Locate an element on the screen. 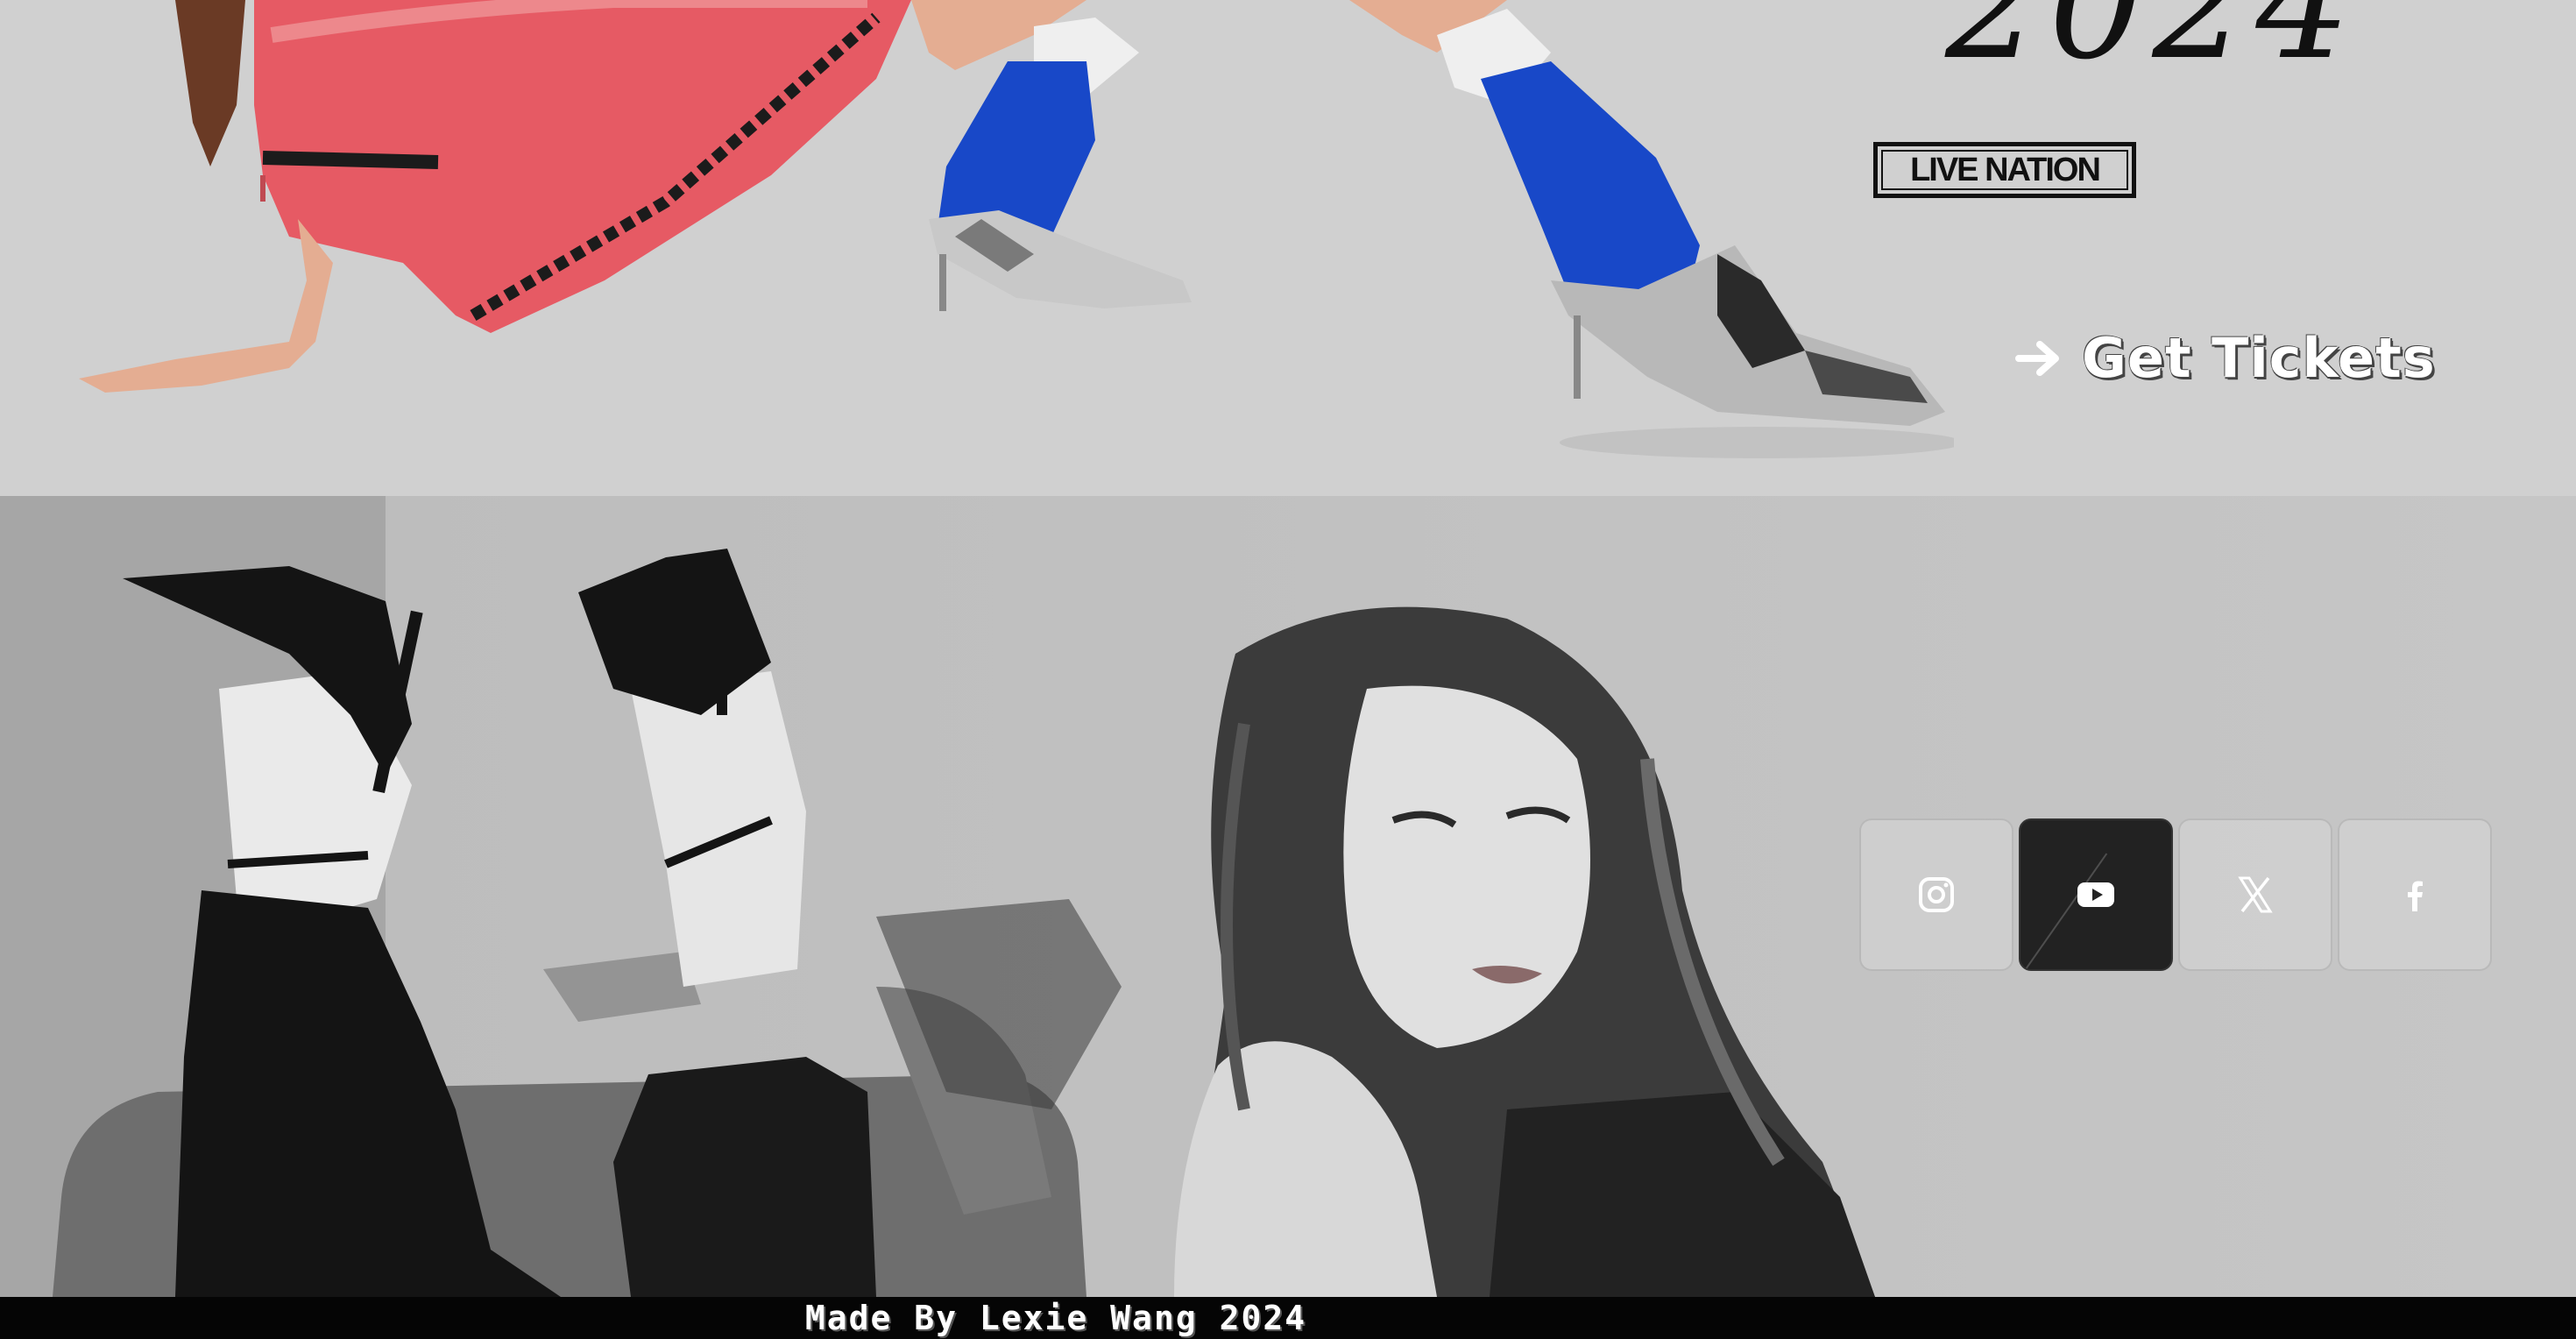 The height and width of the screenshot is (1339, 2576). get-tickets-button: Get Tickets is located at coordinates (2225, 358).